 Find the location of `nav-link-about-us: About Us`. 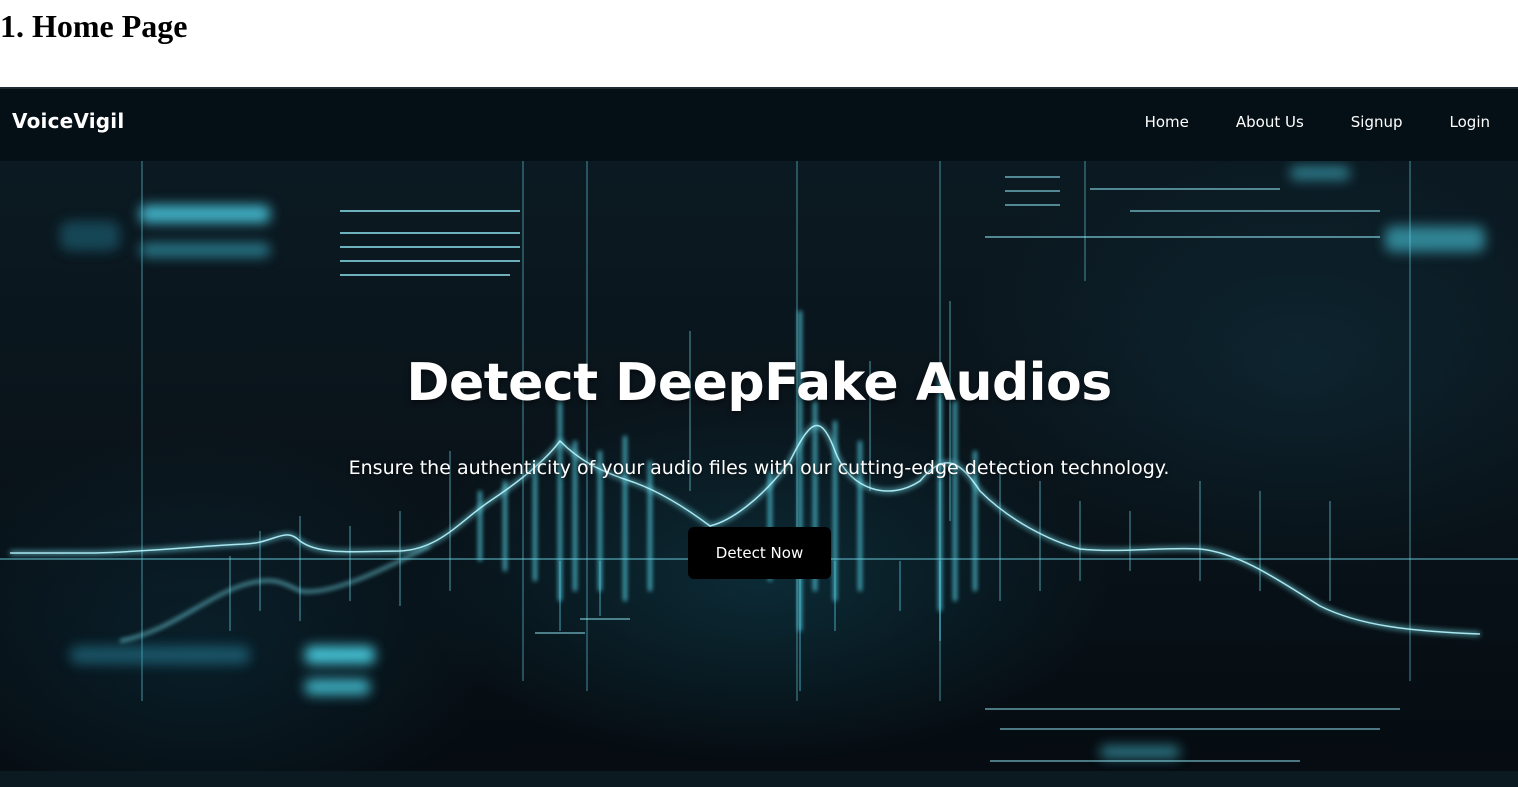

nav-link-about-us: About Us is located at coordinates (1270, 122).